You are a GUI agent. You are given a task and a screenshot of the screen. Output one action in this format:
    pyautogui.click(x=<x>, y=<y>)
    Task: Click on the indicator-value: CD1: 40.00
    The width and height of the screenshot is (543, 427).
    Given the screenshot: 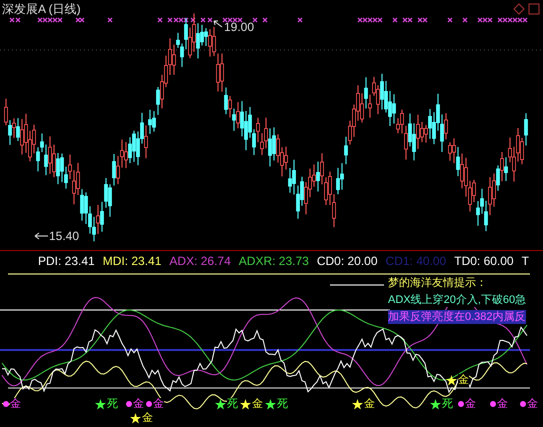 What is the action you would take?
    pyautogui.click(x=416, y=261)
    